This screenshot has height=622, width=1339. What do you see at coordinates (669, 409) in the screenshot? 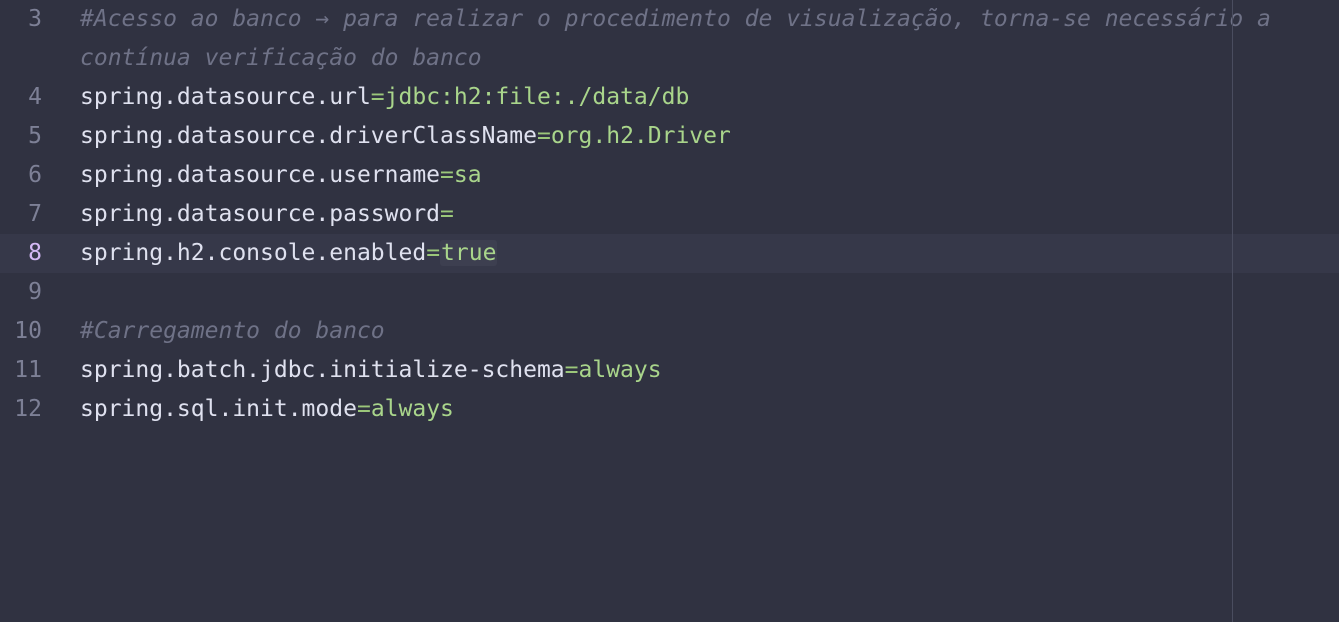
I see `editor-line-12: 12 spring.sql.init.mode=always` at bounding box center [669, 409].